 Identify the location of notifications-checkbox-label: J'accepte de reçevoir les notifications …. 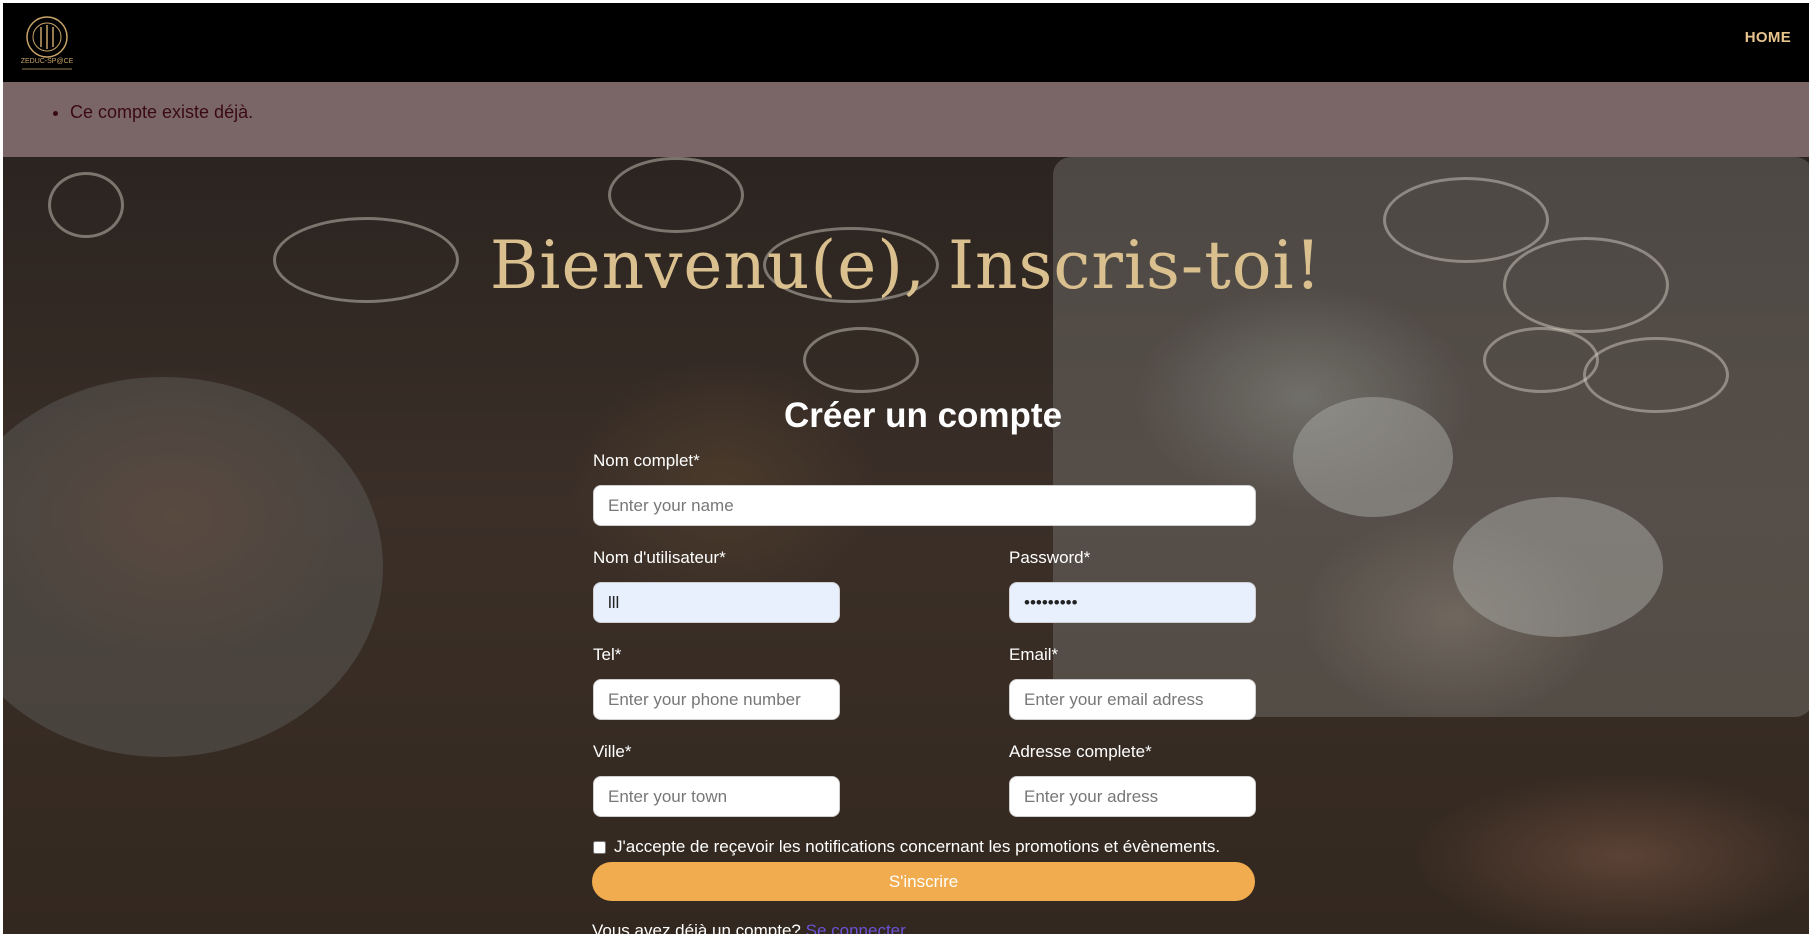
(917, 847).